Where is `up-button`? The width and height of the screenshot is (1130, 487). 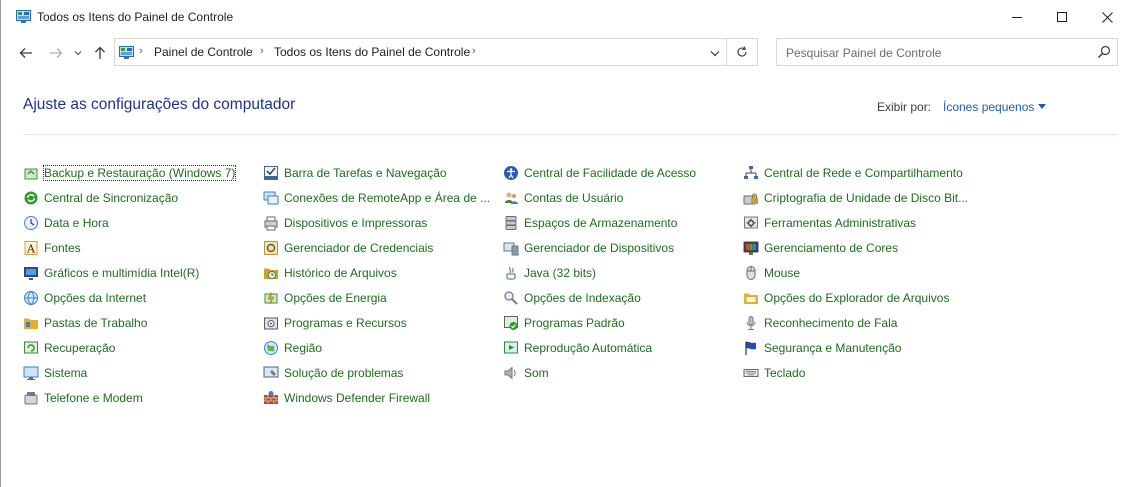 up-button is located at coordinates (100, 53).